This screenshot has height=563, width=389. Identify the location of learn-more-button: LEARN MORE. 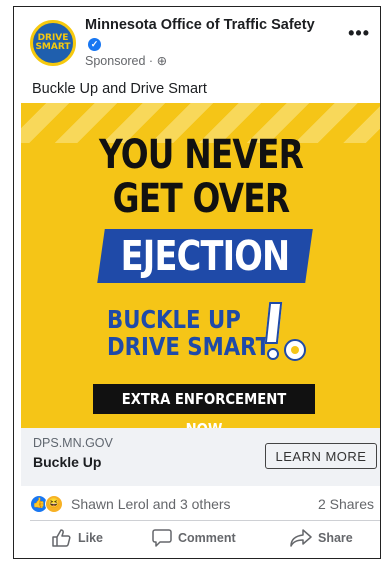
(321, 456).